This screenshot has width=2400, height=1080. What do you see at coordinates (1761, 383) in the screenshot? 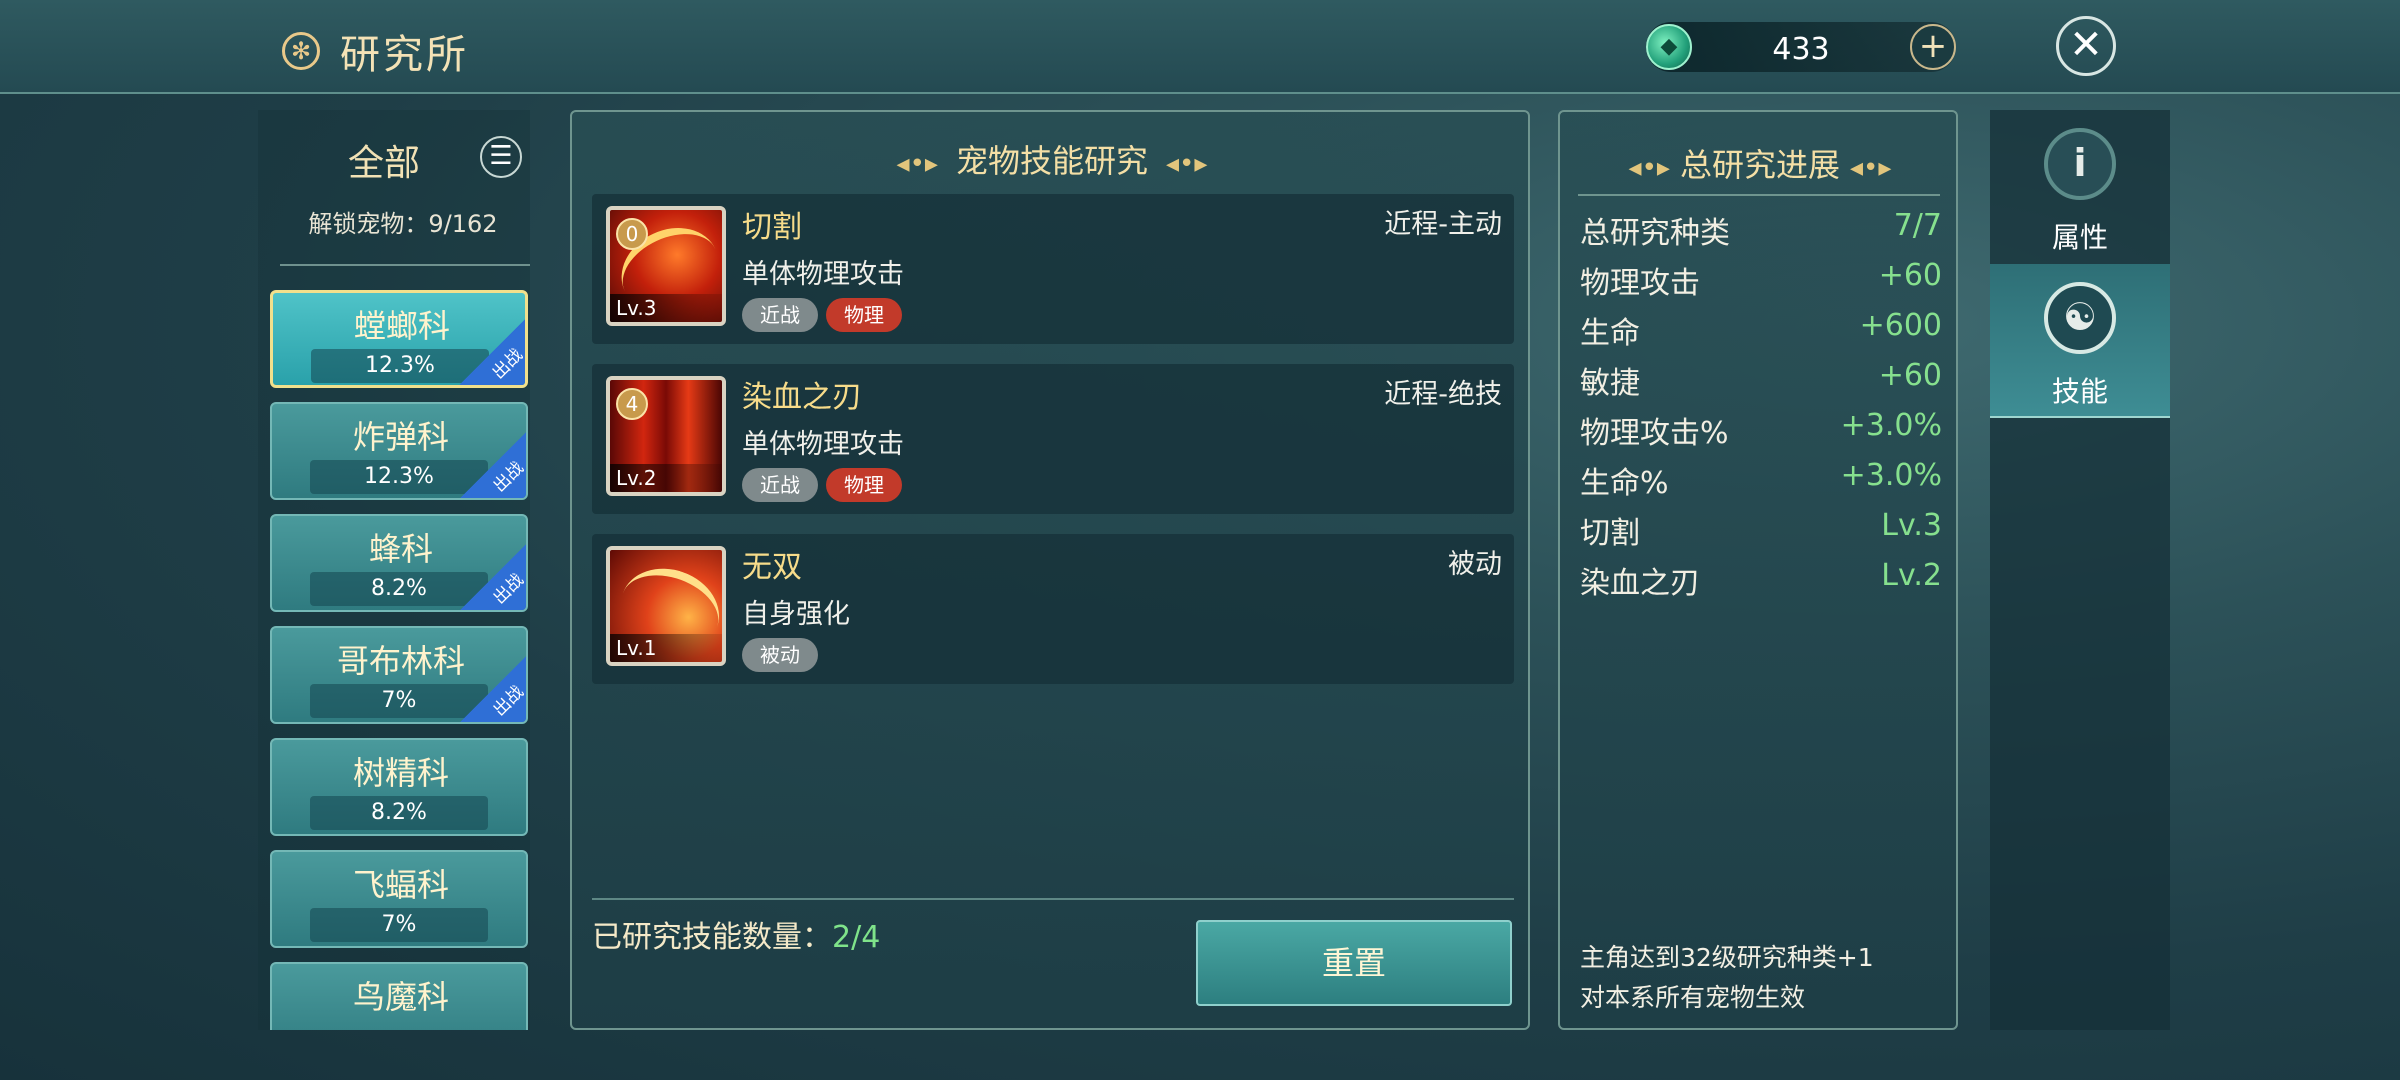
I see `stat-row: 敏捷 +60` at bounding box center [1761, 383].